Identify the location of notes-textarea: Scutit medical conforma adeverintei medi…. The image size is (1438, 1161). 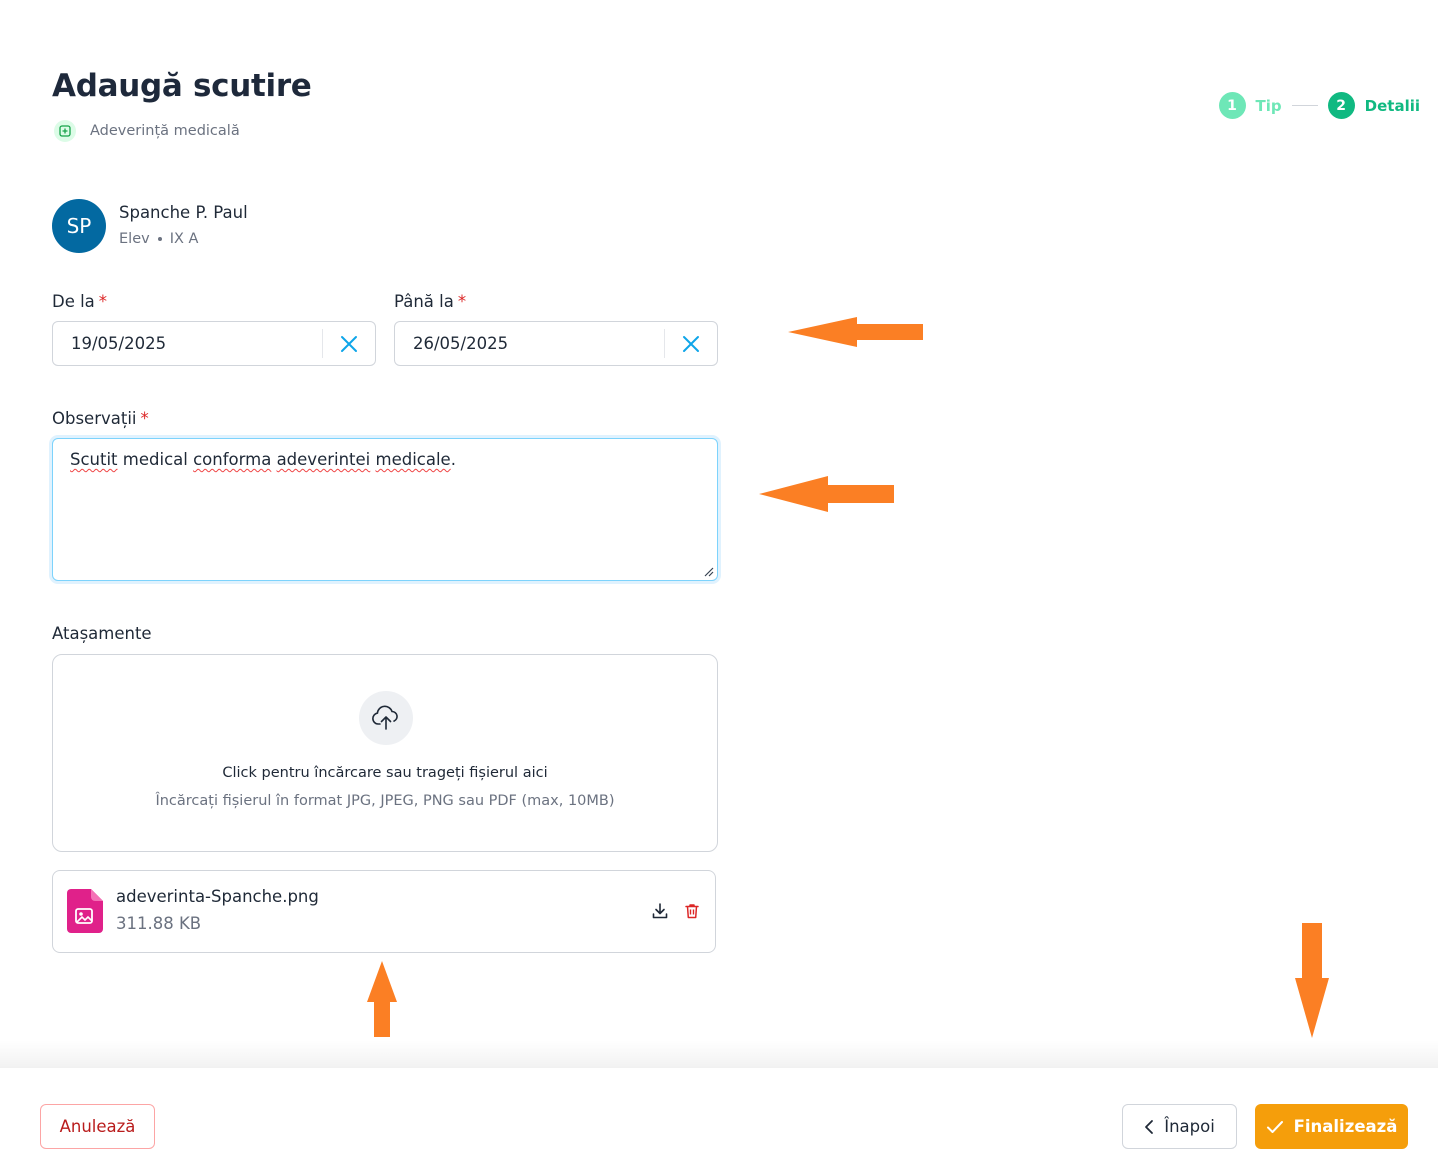
(385, 509).